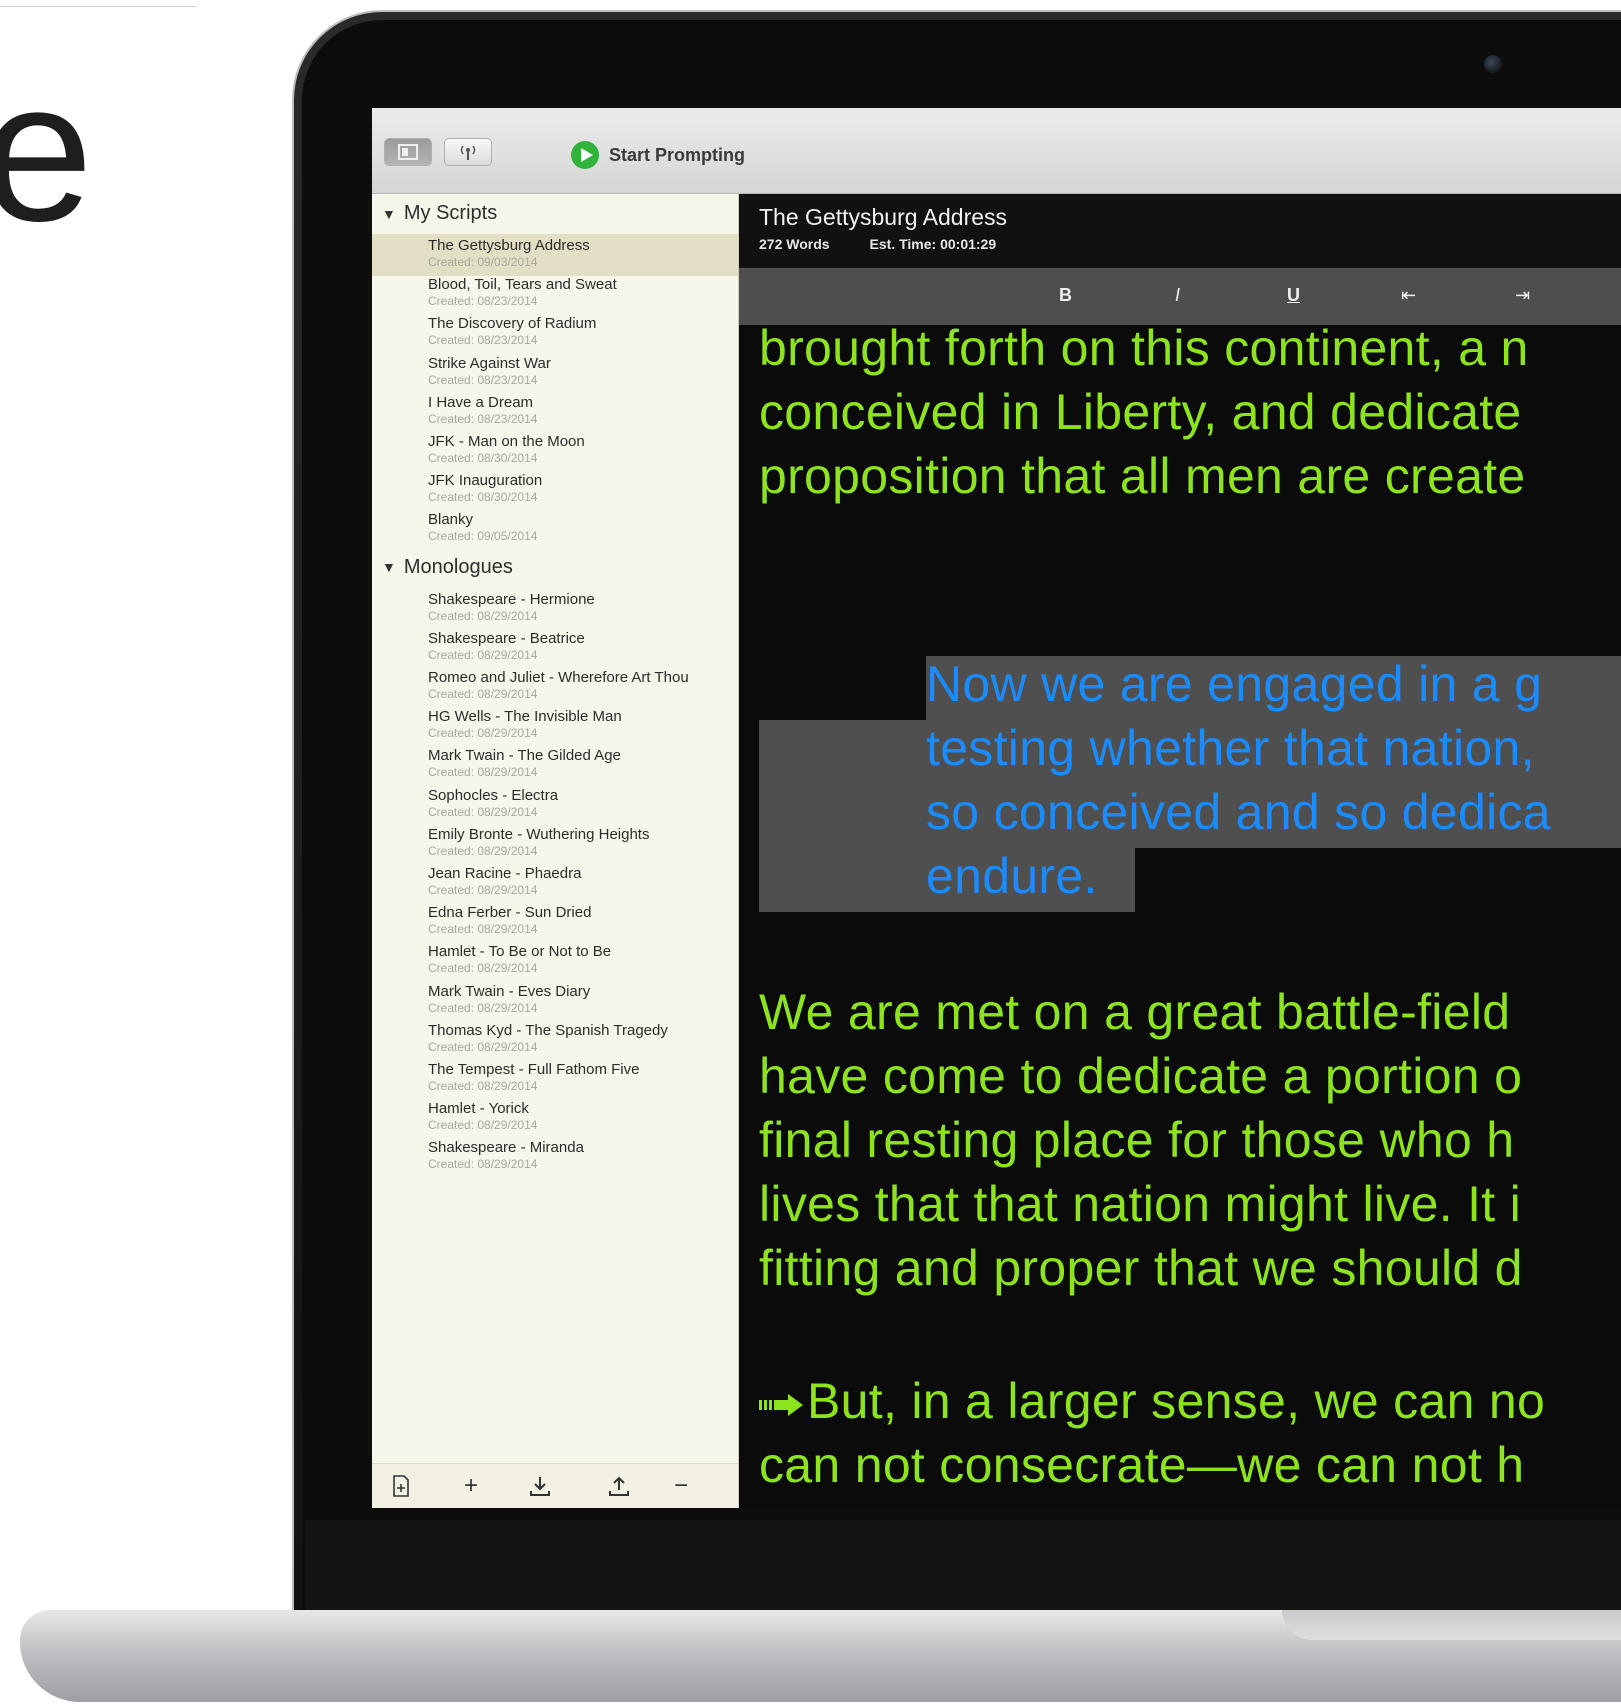 The height and width of the screenshot is (1706, 1621). Describe the element at coordinates (555, 412) in the screenshot. I see `script-list-item: I Have a Dream Created: 08/23/2014` at that location.